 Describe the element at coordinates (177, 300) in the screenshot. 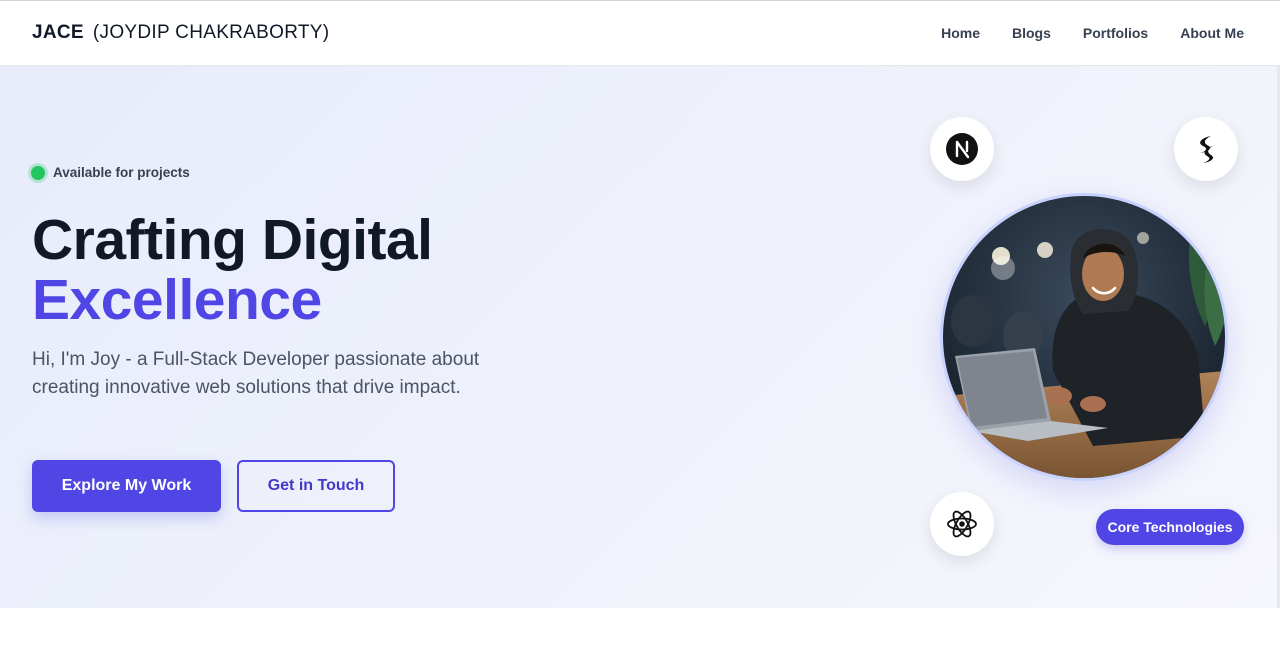

I see `headline-line-2: Excellence` at that location.